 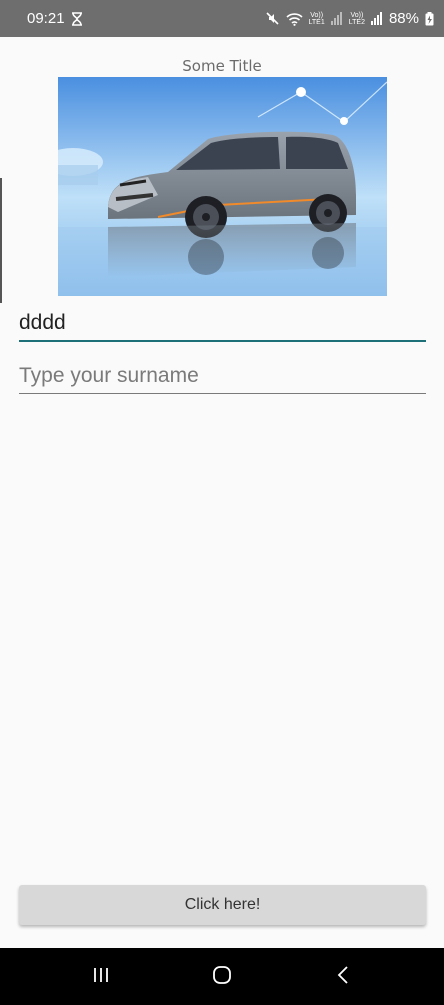 I want to click on status-right: Vo)) LTE1 Vo)) LTE2 88%, so click(x=349, y=18).